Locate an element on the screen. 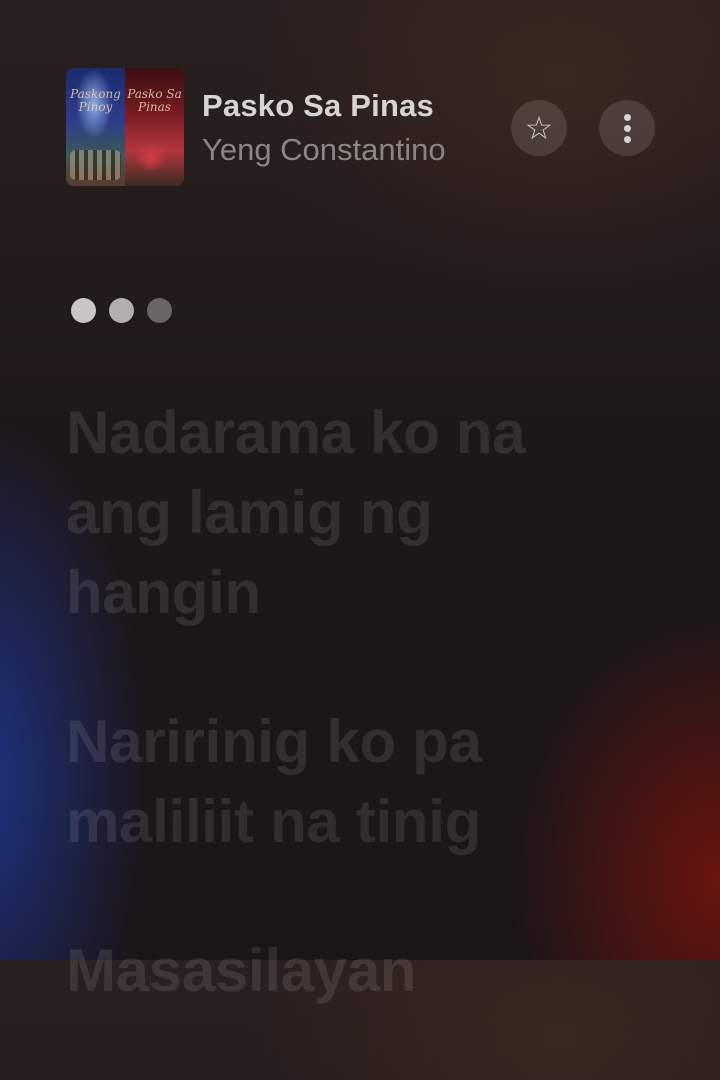 The width and height of the screenshot is (720, 1080). ellipsis-dots-icon is located at coordinates (121, 310).